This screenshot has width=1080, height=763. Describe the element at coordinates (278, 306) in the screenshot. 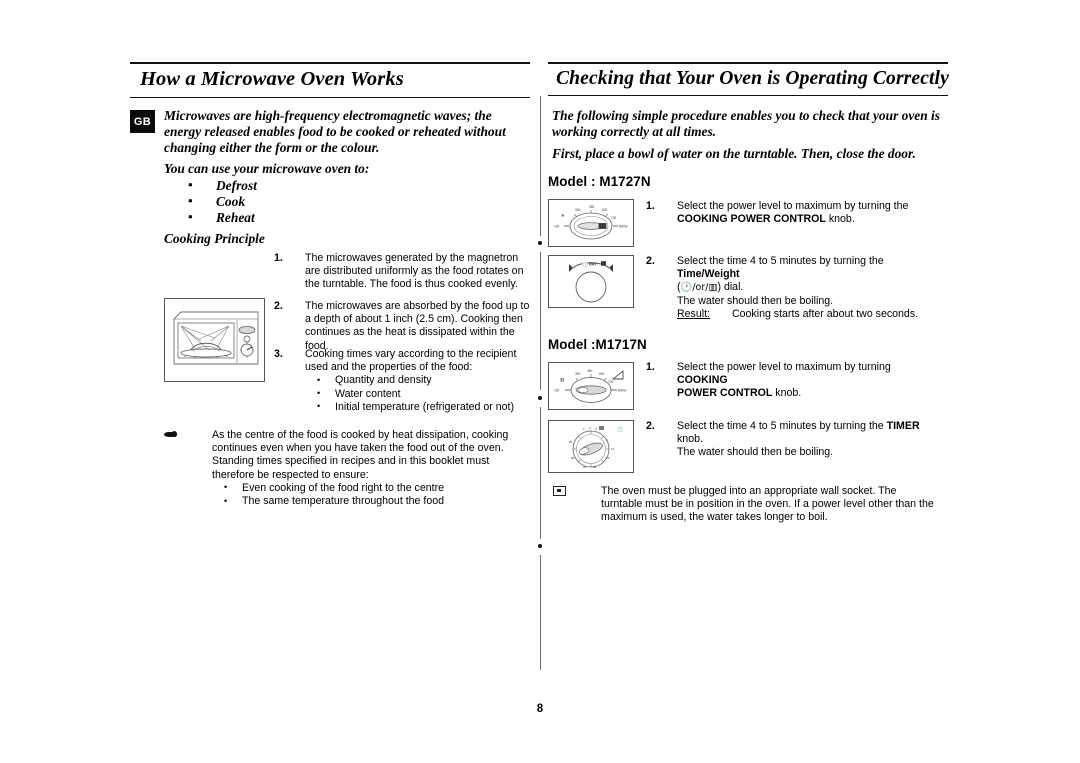

I see `principle-number: 2.` at that location.